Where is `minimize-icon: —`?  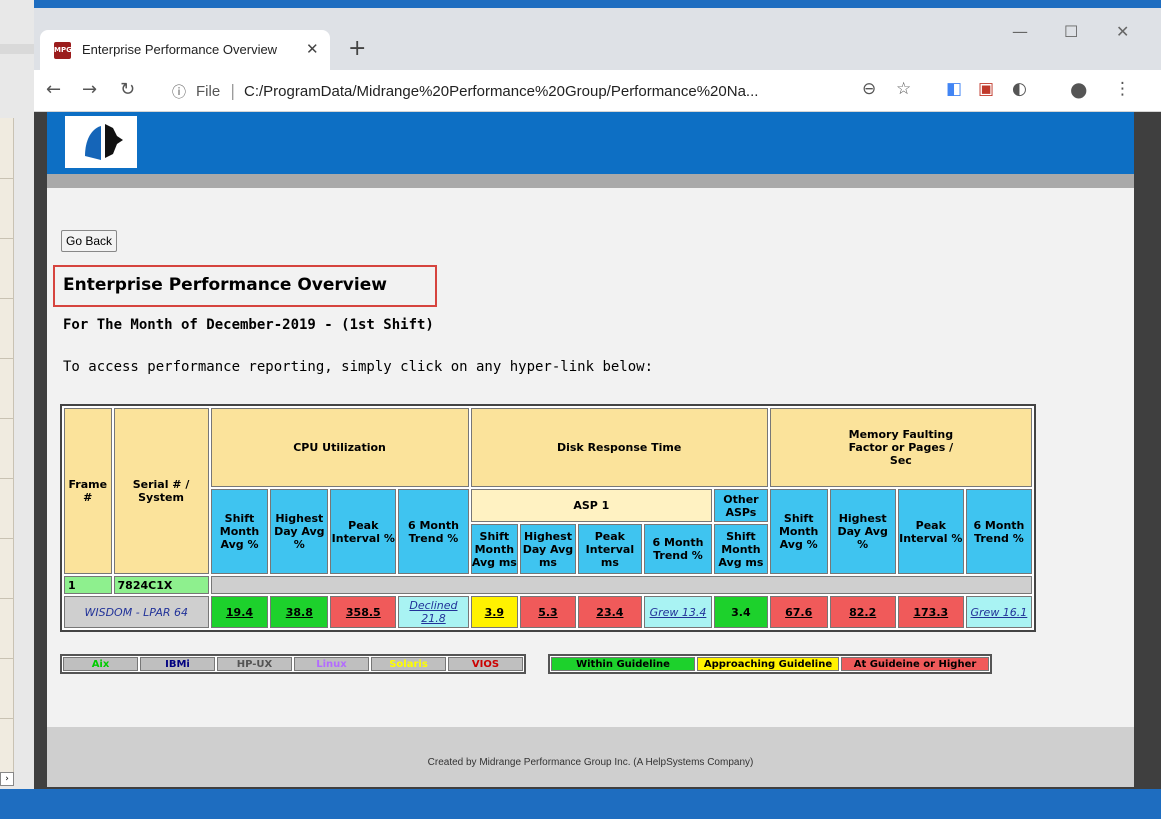
minimize-icon: — is located at coordinates (1020, 31).